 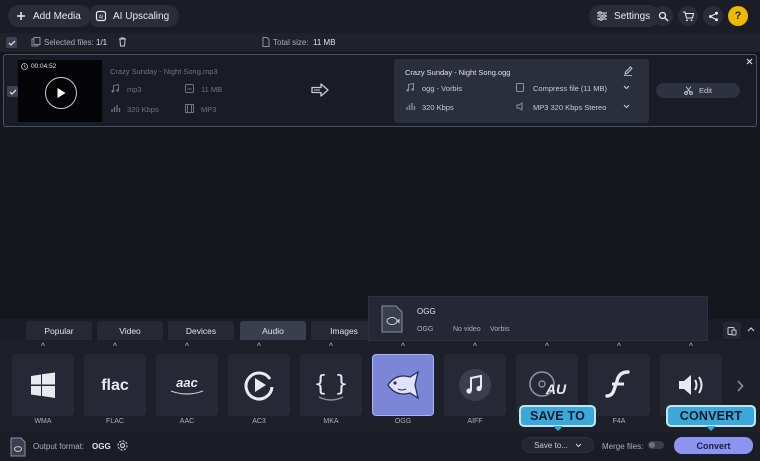 I want to click on add-media-button: Add Media, so click(x=49, y=16).